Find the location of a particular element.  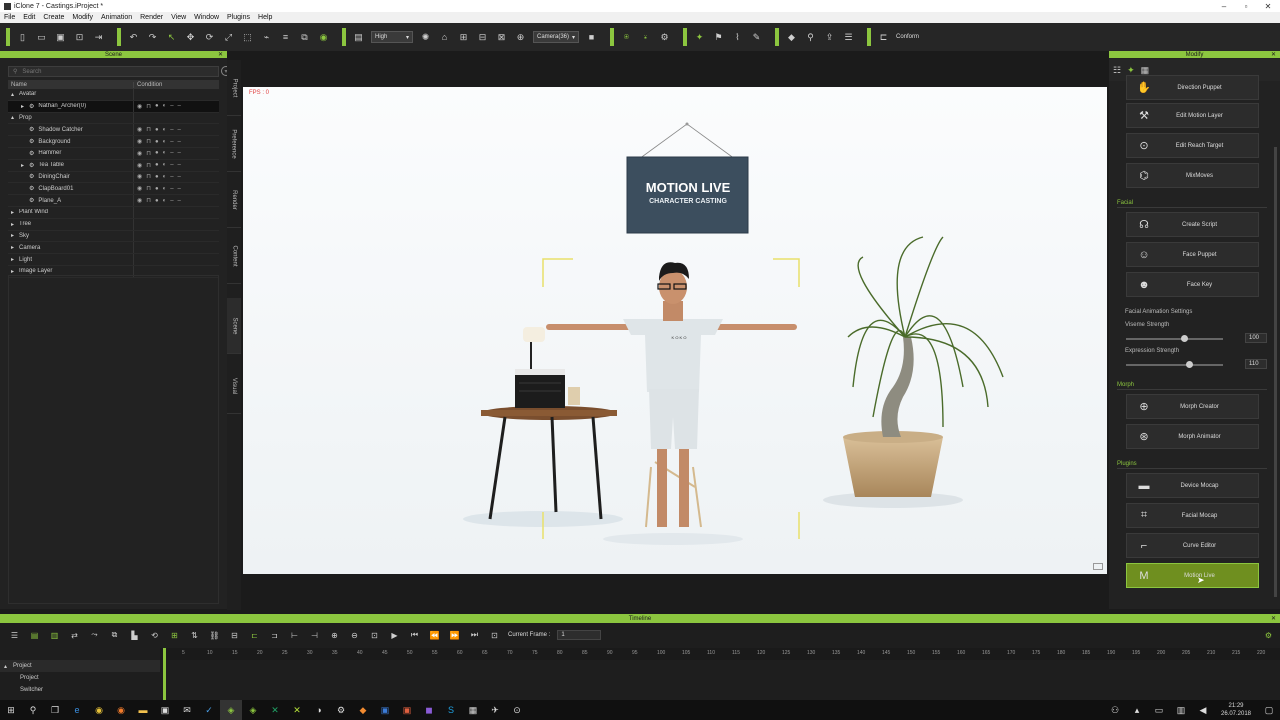

battery-icon: ▭ is located at coordinates (1159, 710).